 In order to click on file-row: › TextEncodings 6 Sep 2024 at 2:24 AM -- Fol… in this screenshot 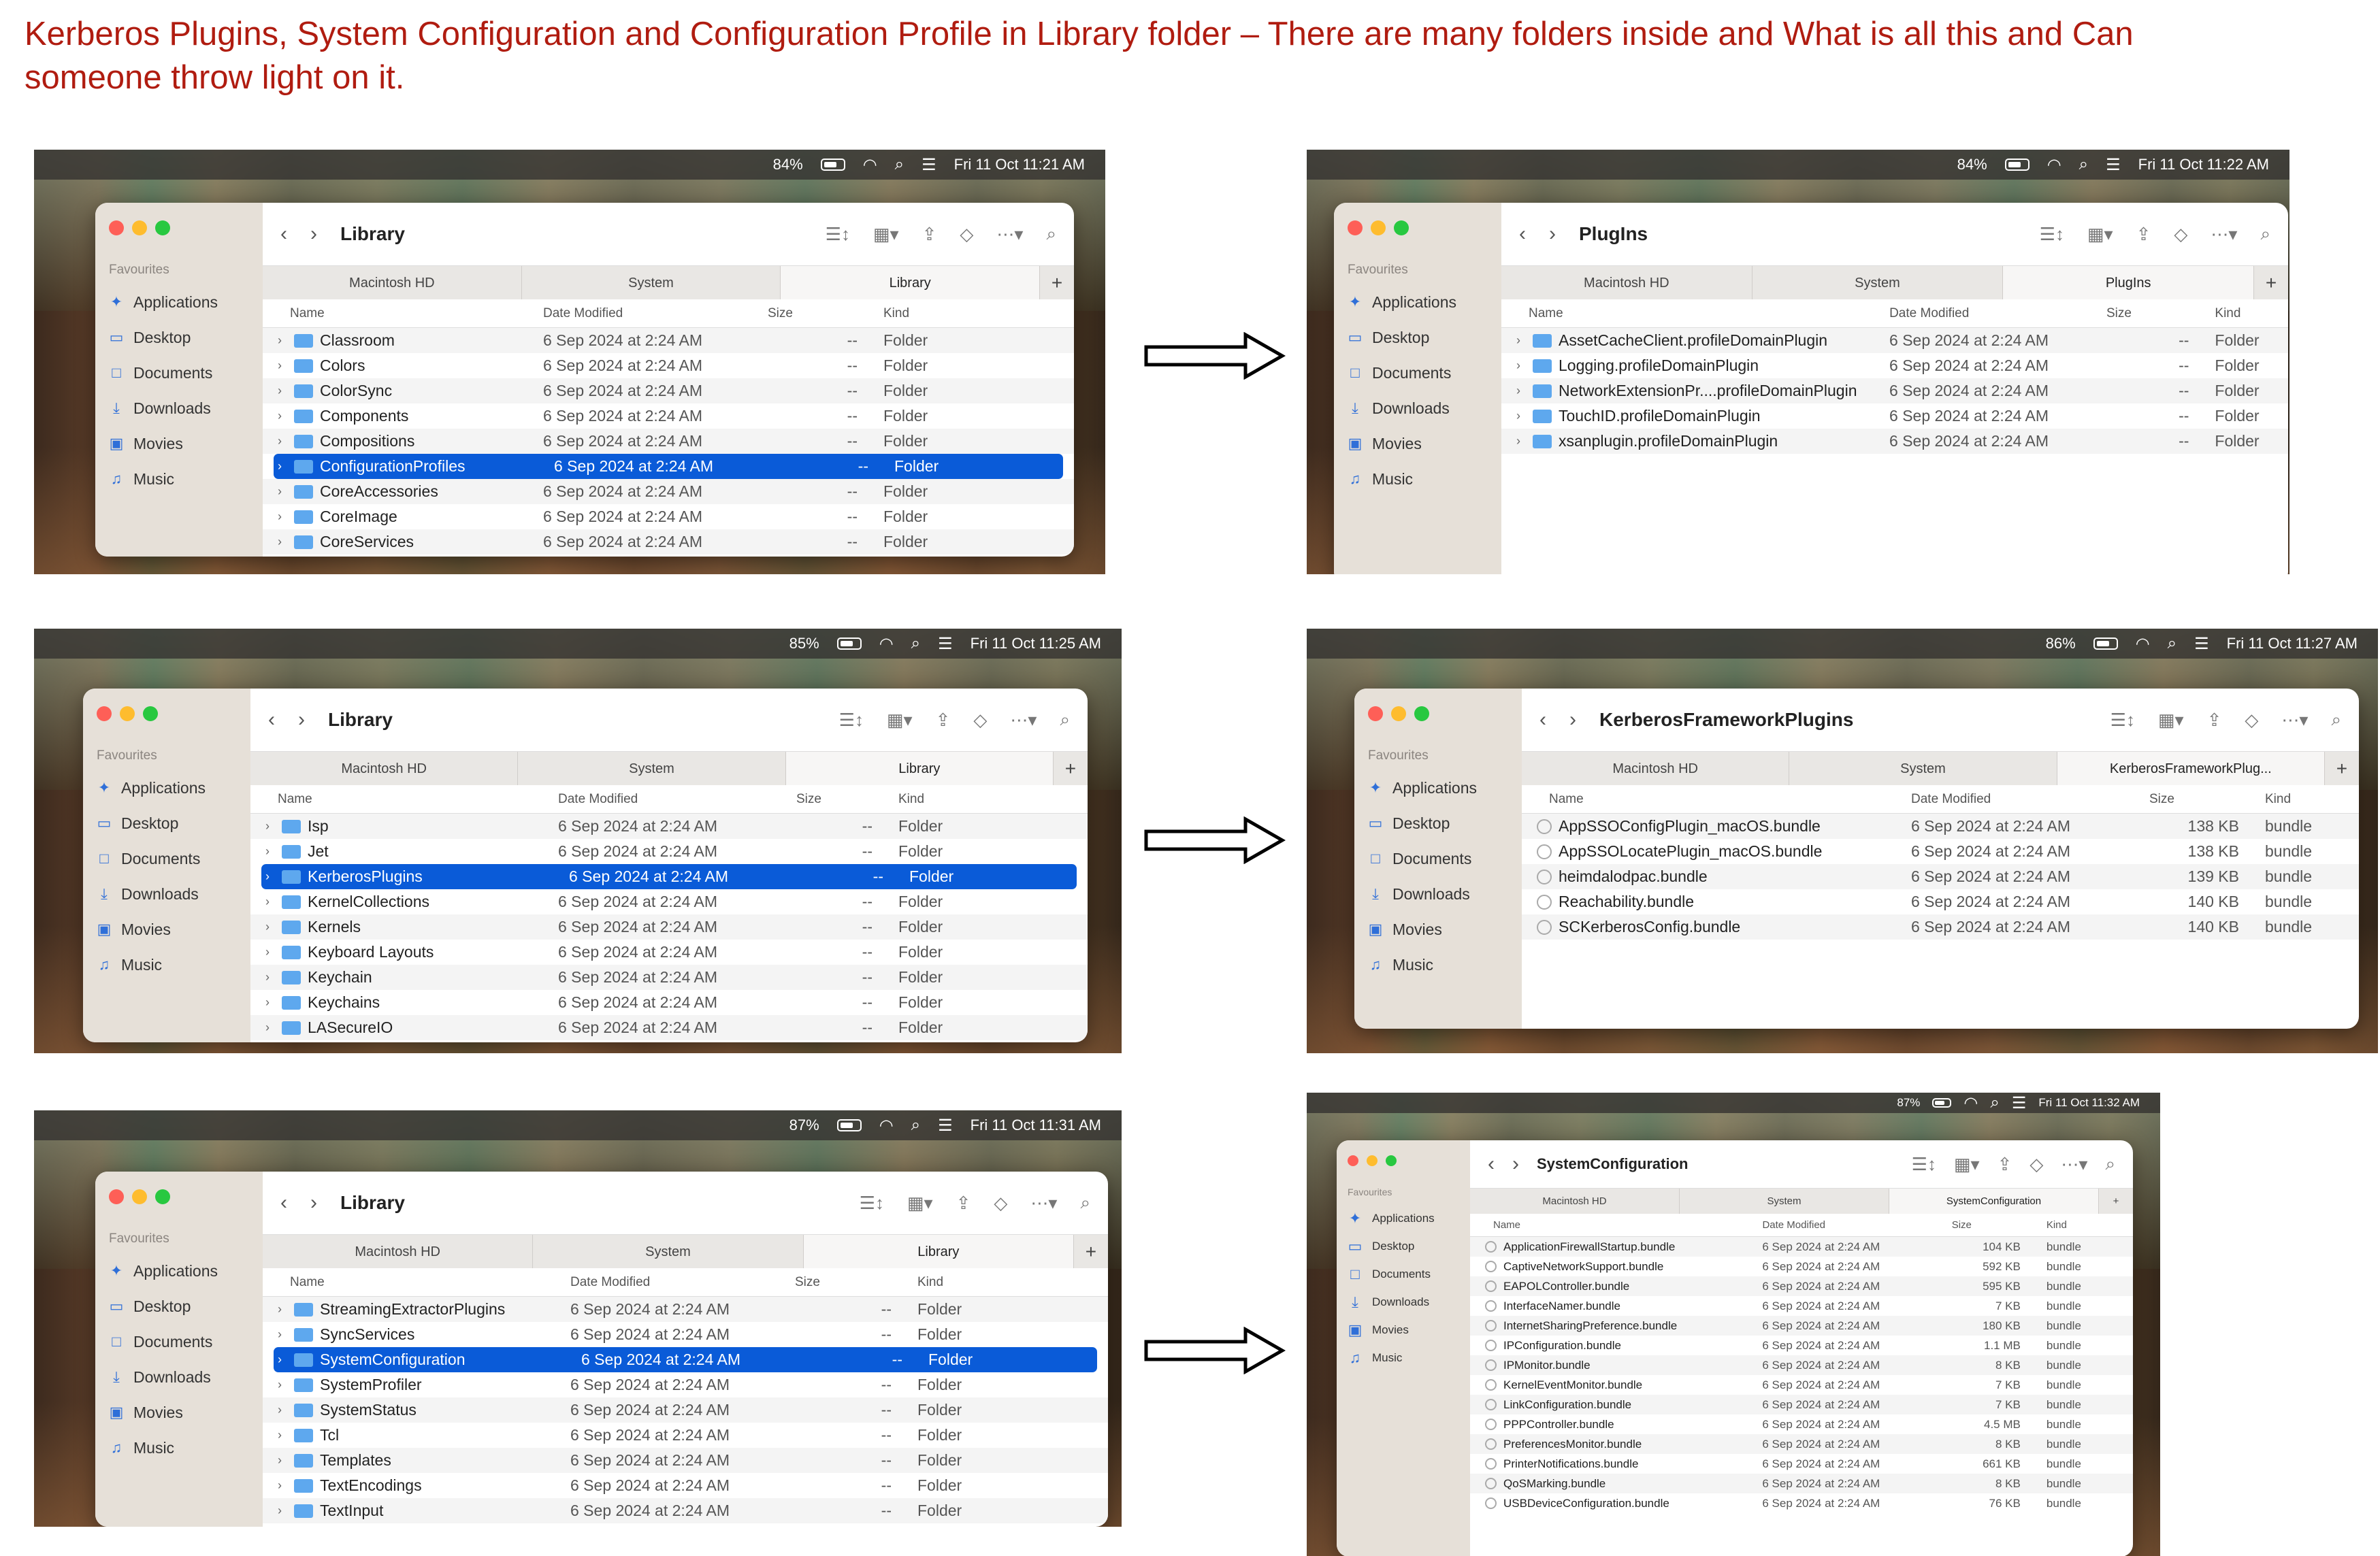, I will do `click(685, 1485)`.